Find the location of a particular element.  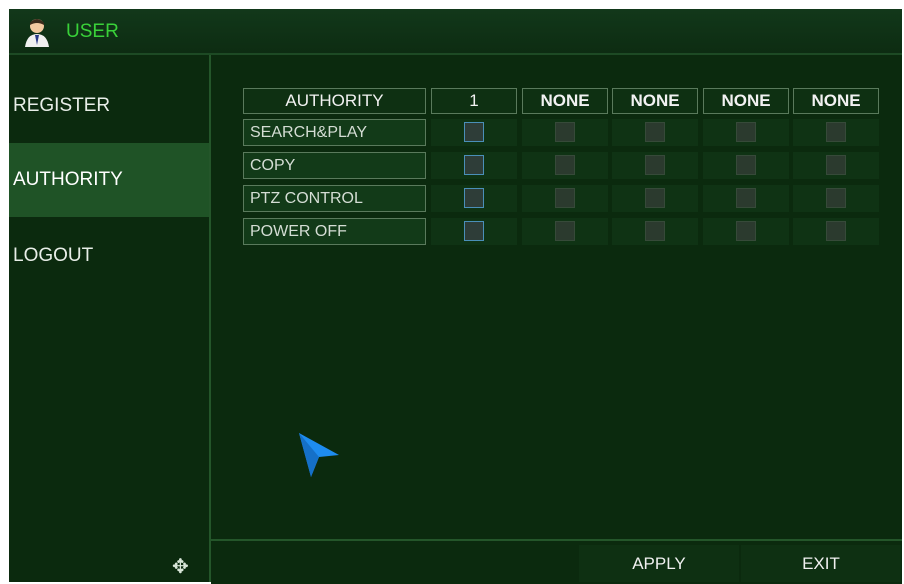

window-title: USER is located at coordinates (92, 31).